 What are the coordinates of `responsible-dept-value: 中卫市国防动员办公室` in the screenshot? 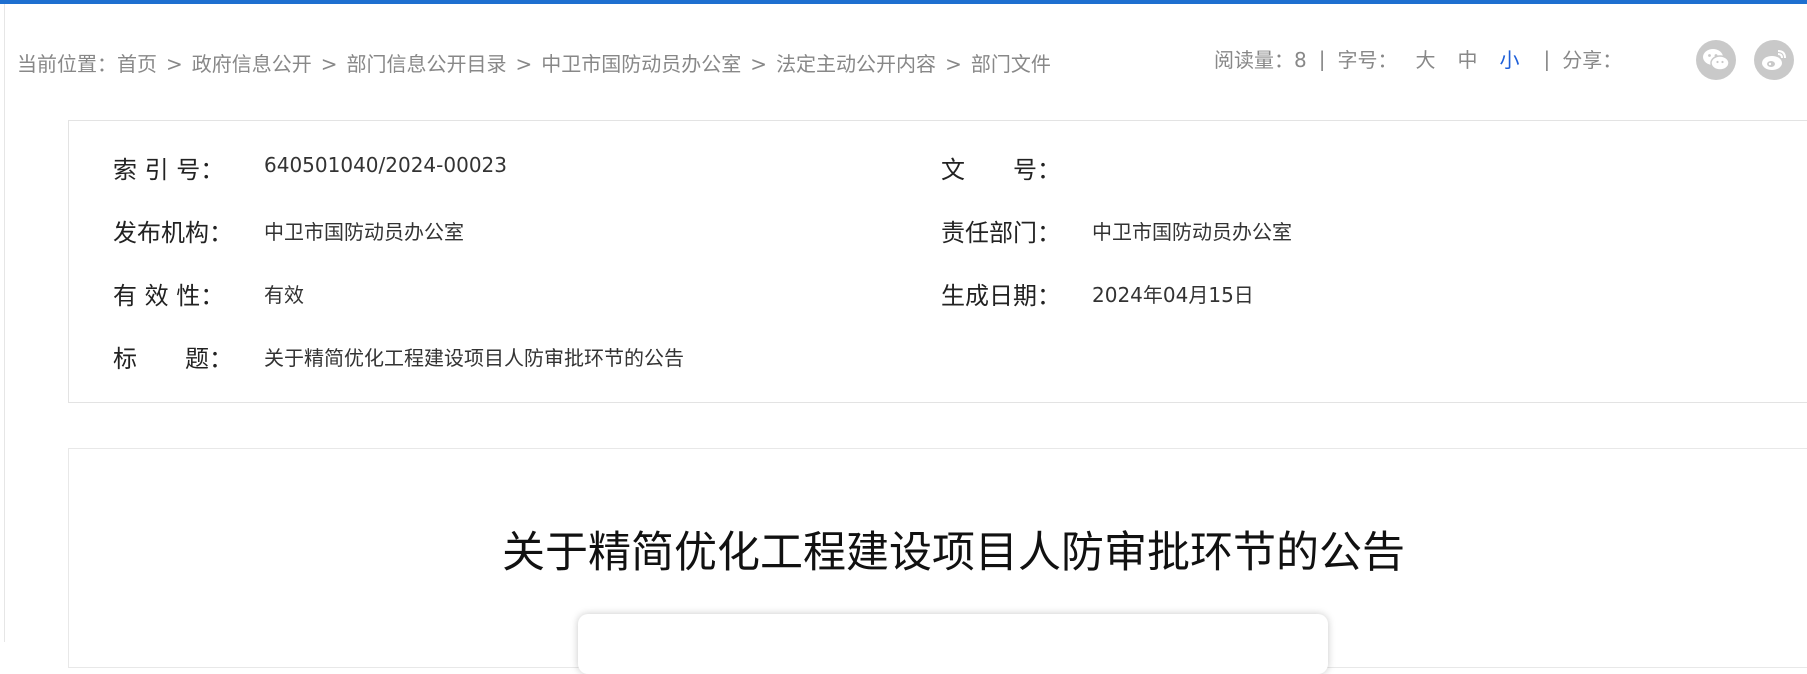 It's located at (1192, 232).